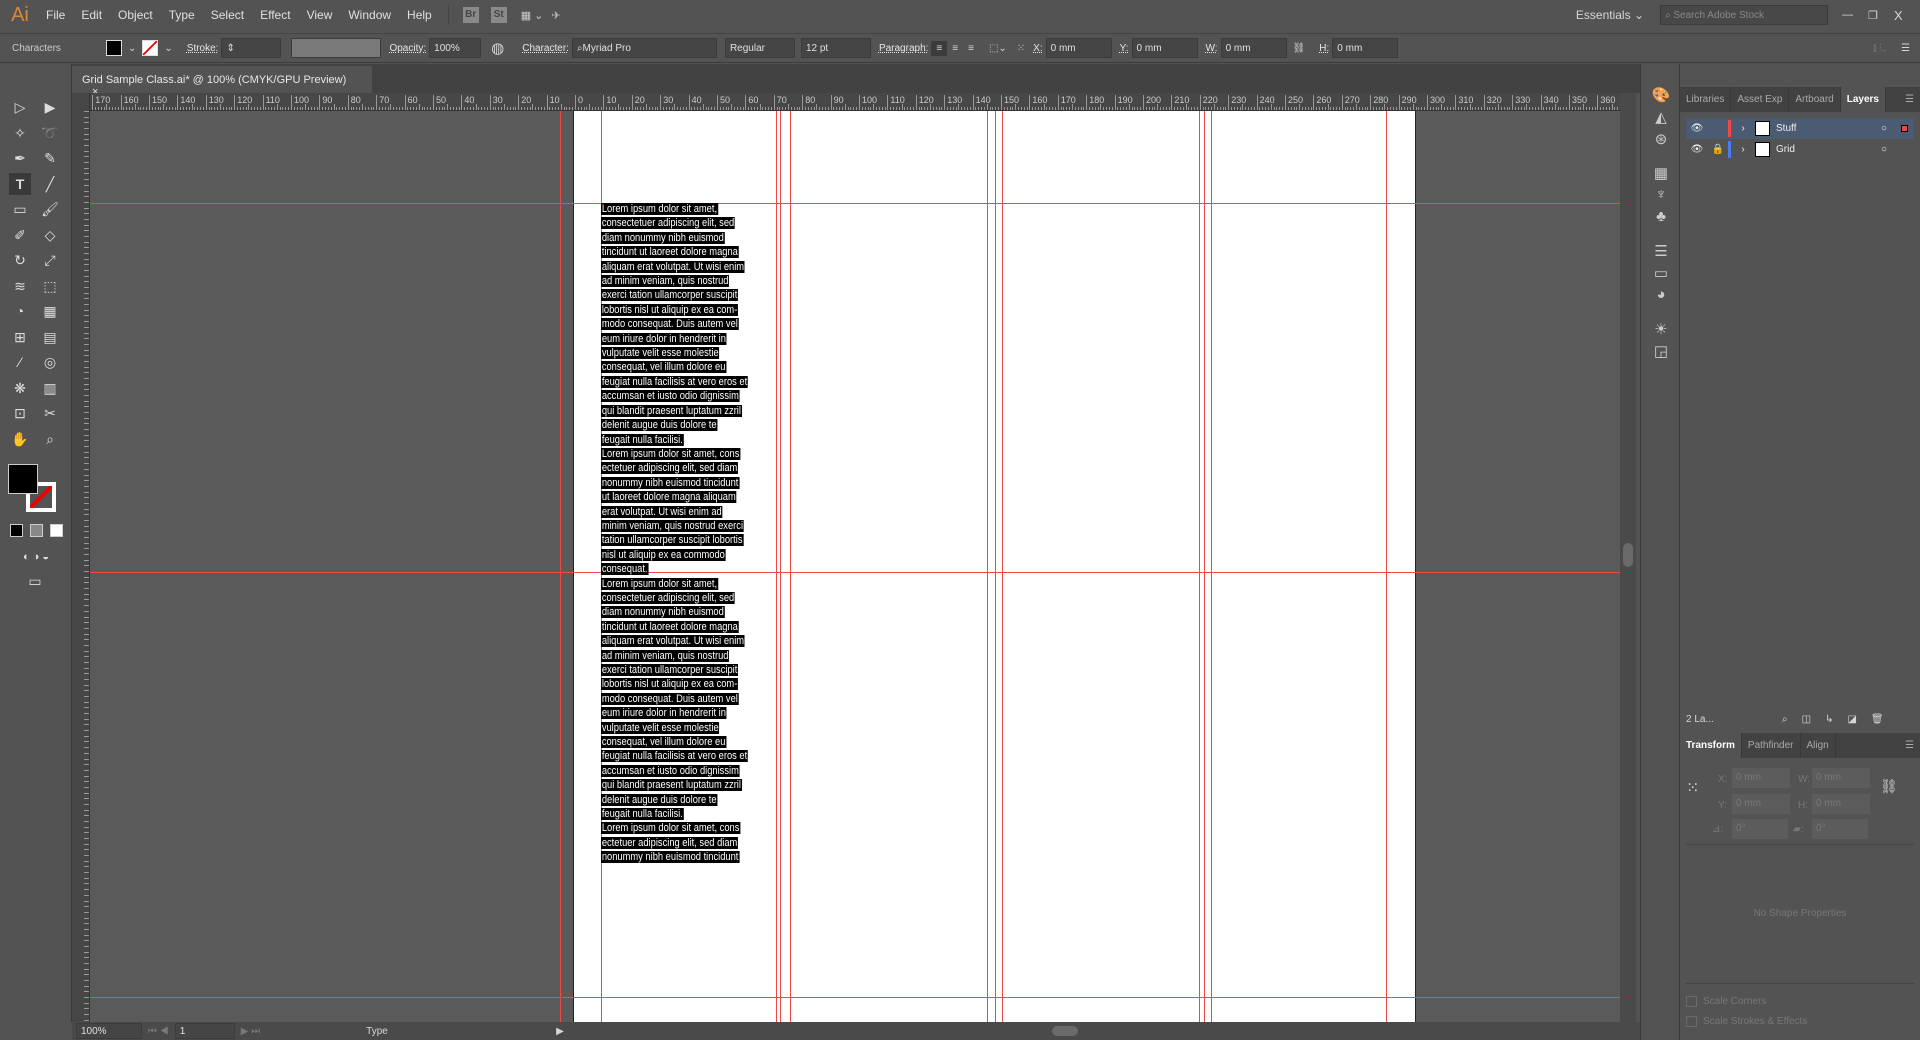 This screenshot has height=1040, width=1920. I want to click on tab-align: Align, so click(1818, 745).